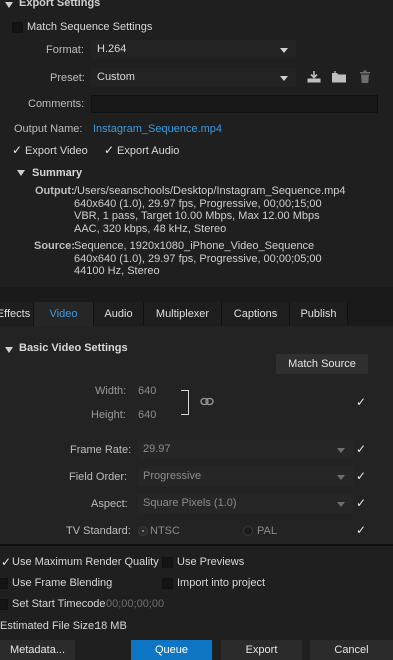  What do you see at coordinates (190, 503) in the screenshot?
I see `aspect-value: Square Pixels (1.0)` at bounding box center [190, 503].